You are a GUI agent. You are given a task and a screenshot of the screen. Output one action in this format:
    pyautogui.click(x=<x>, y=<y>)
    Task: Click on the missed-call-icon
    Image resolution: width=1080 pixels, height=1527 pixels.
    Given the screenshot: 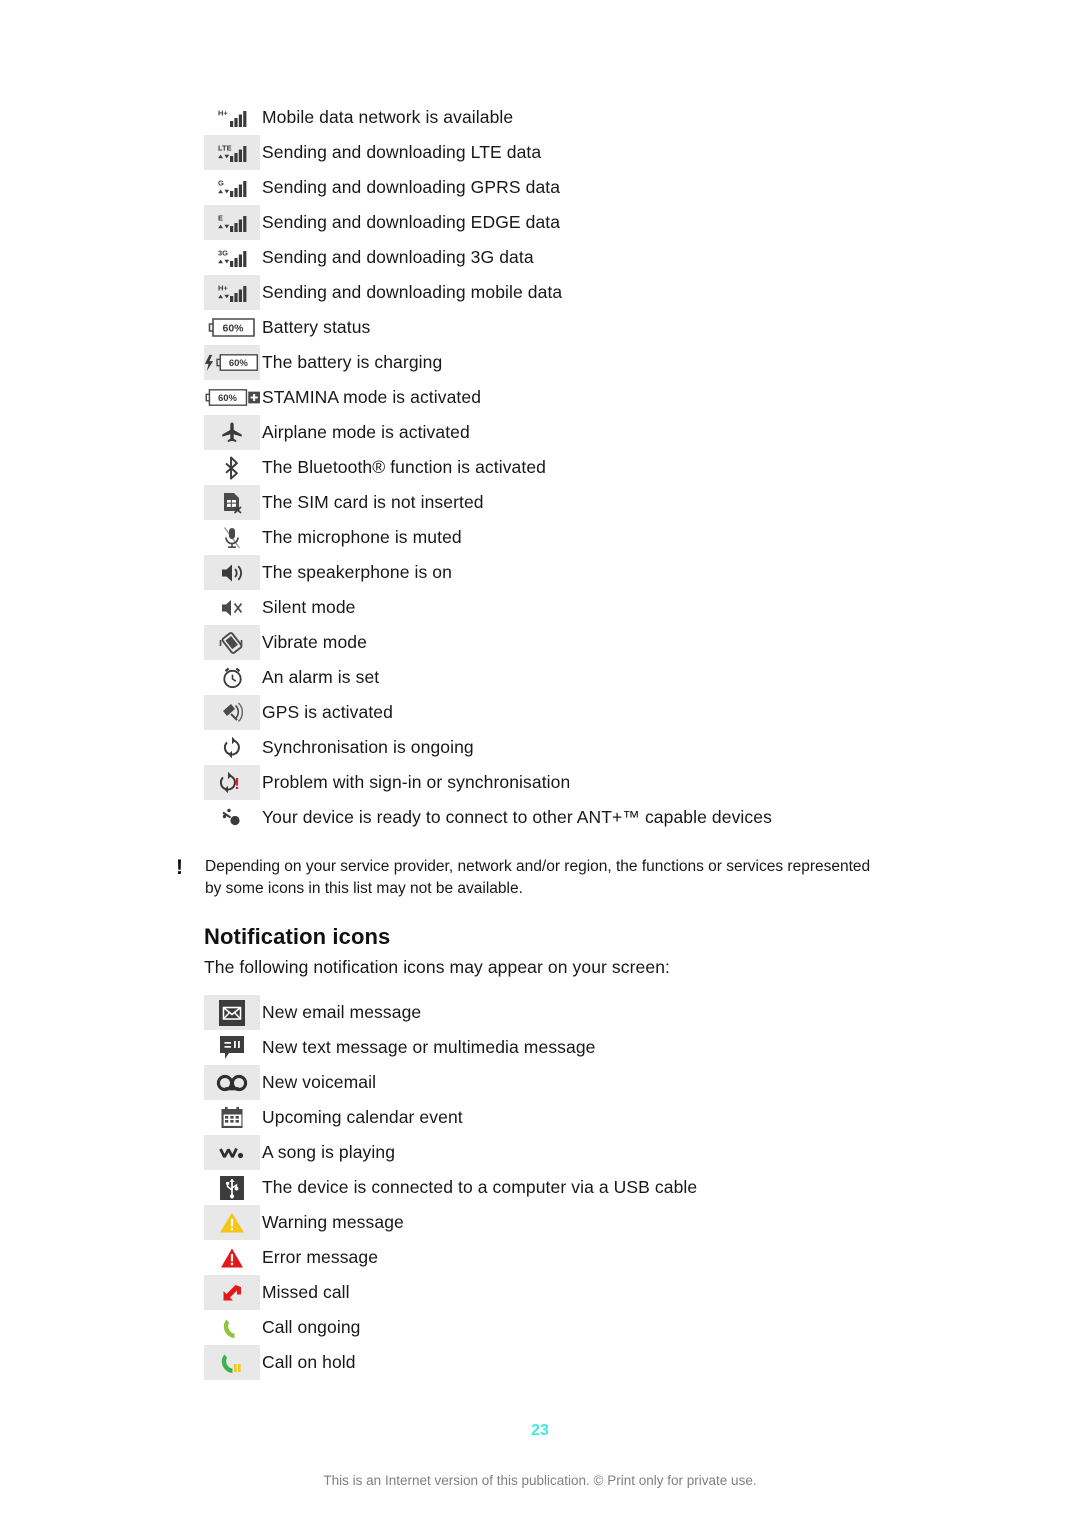 What is the action you would take?
    pyautogui.click(x=232, y=1292)
    